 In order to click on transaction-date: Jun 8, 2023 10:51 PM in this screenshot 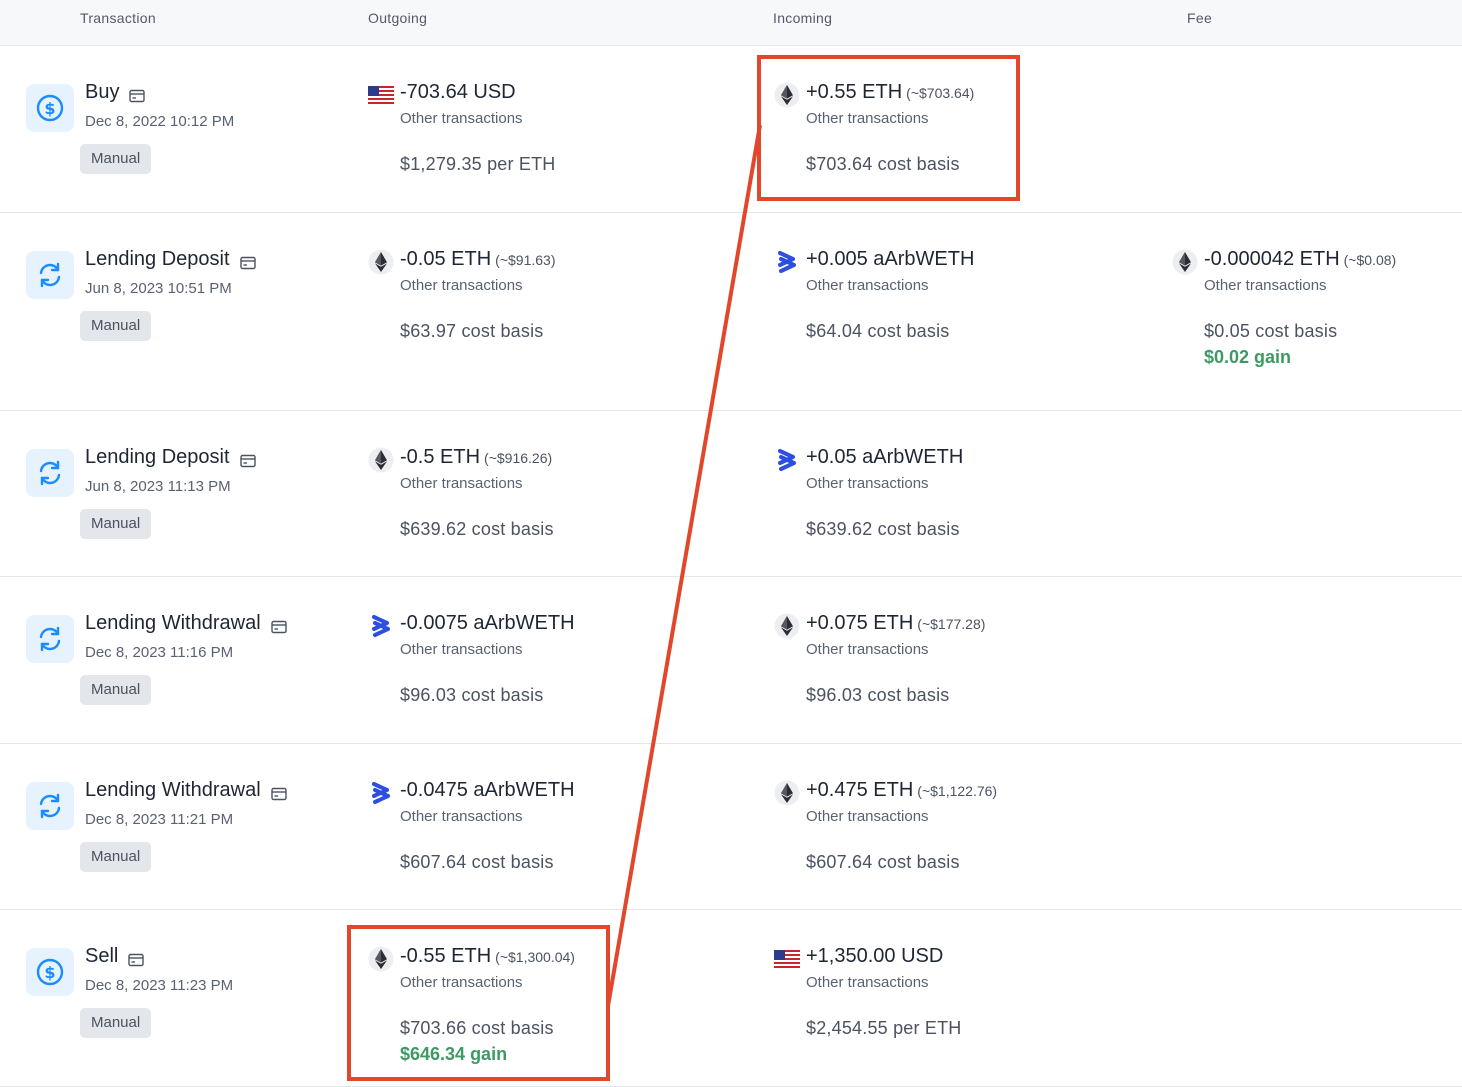, I will do `click(158, 288)`.